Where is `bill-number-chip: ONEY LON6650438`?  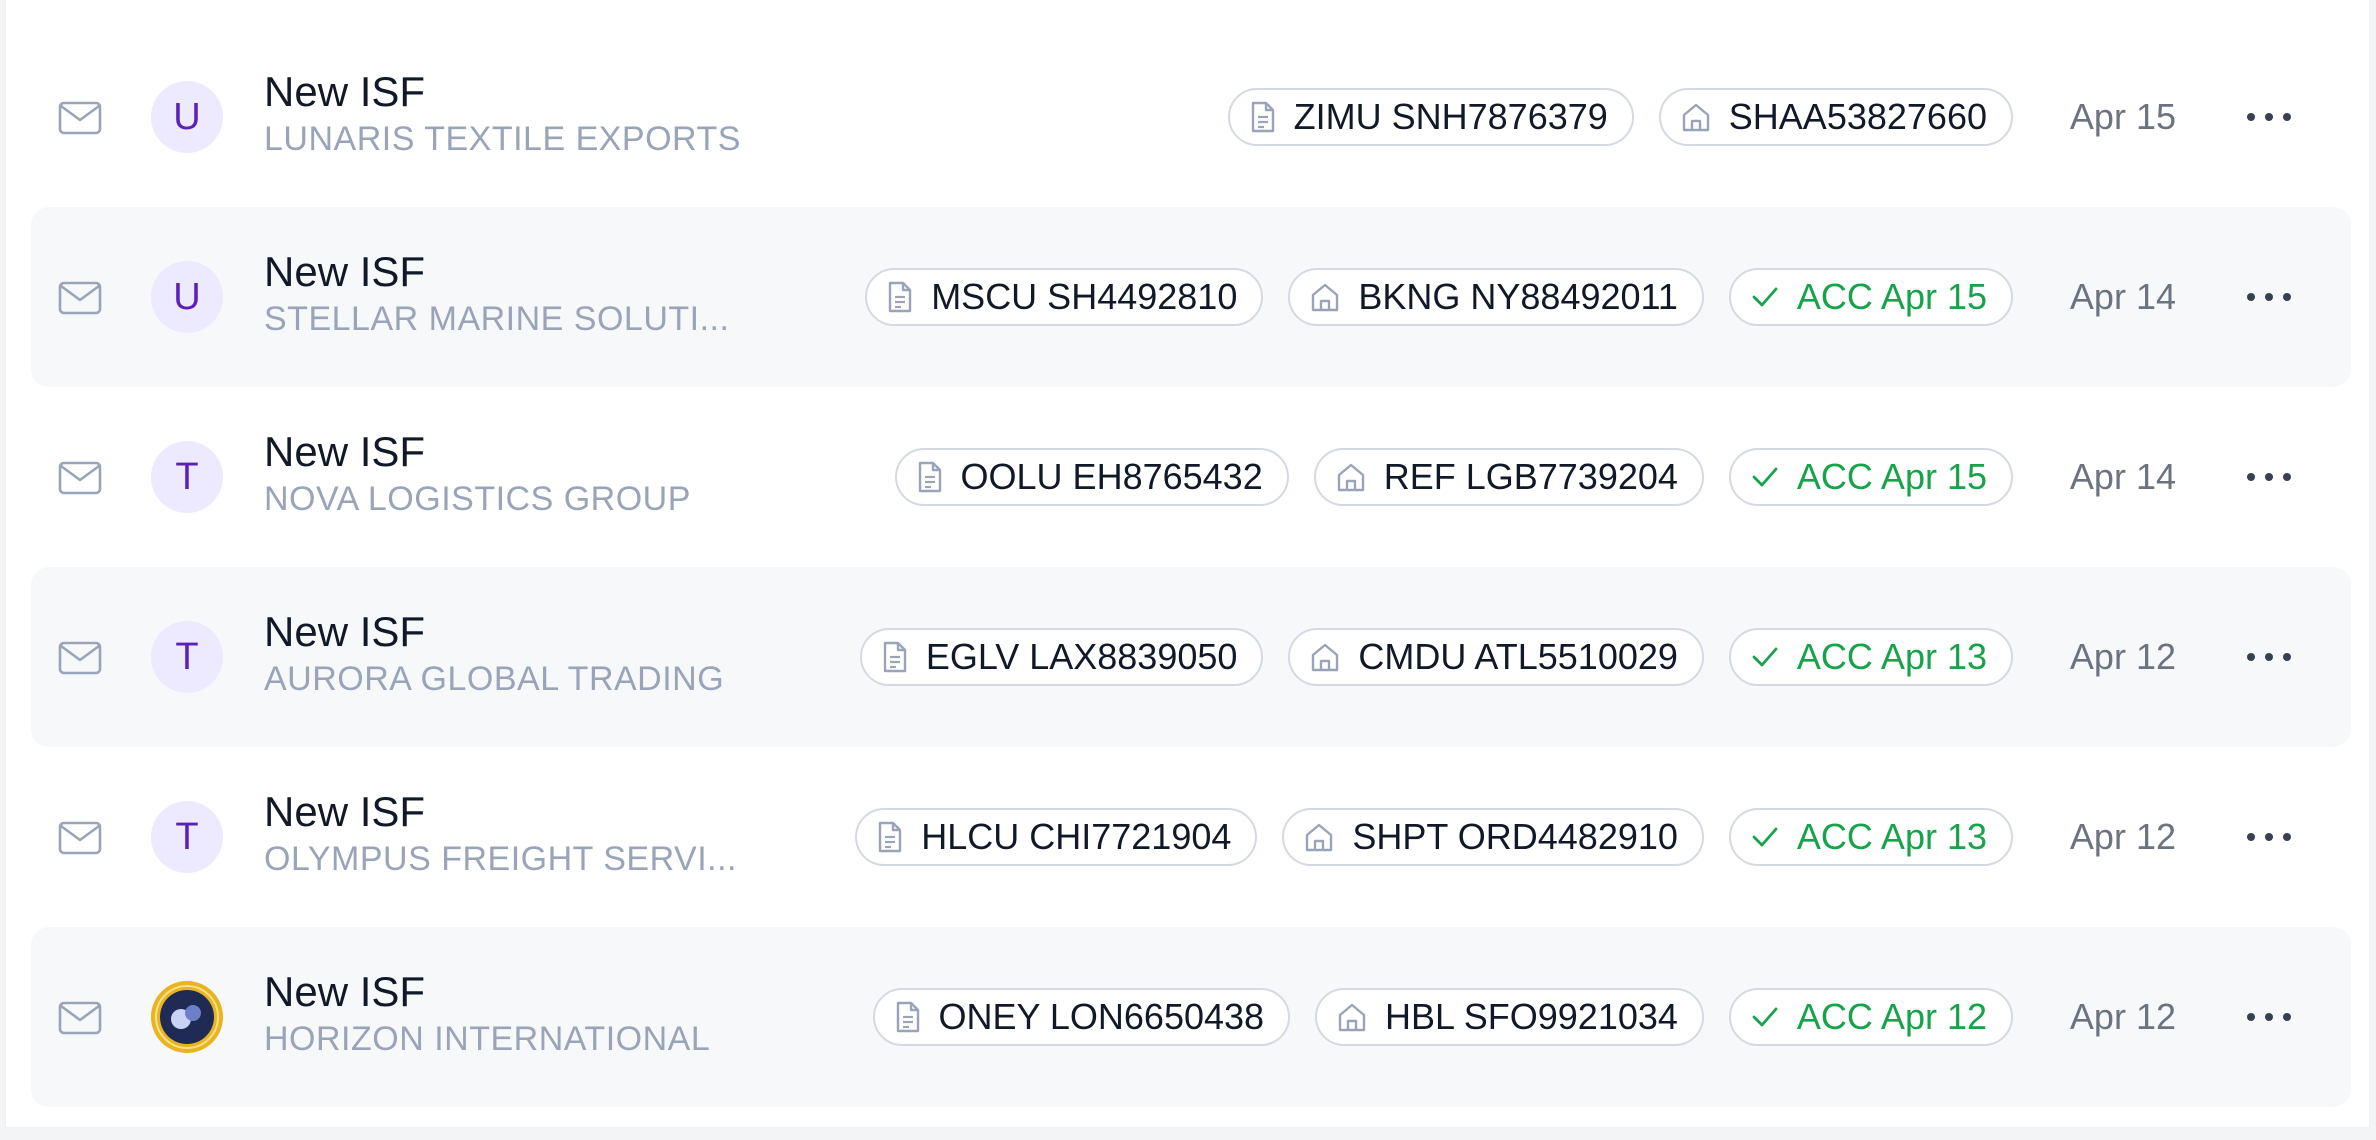
bill-number-chip: ONEY LON6650438 is located at coordinates (1081, 1017).